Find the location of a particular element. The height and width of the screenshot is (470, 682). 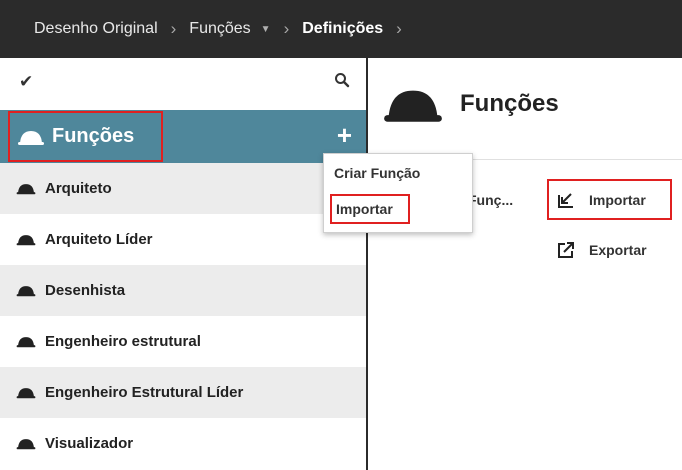

breadcrumb-label: Definições is located at coordinates (343, 28).